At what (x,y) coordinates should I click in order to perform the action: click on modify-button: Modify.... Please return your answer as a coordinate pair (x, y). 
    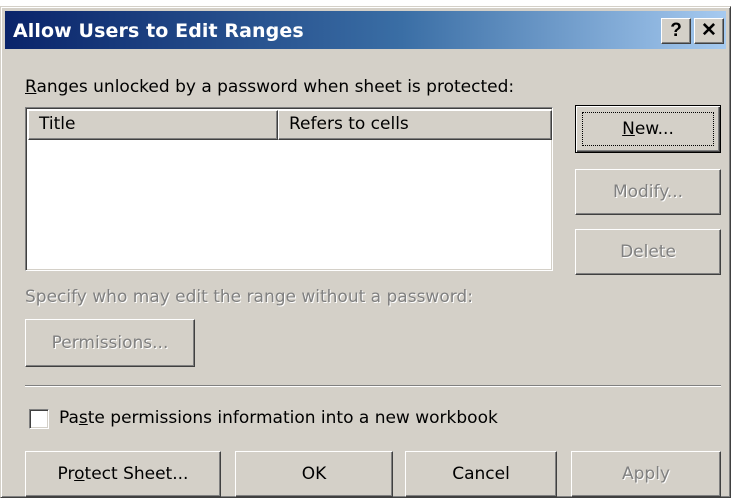
    Looking at the image, I should click on (648, 192).